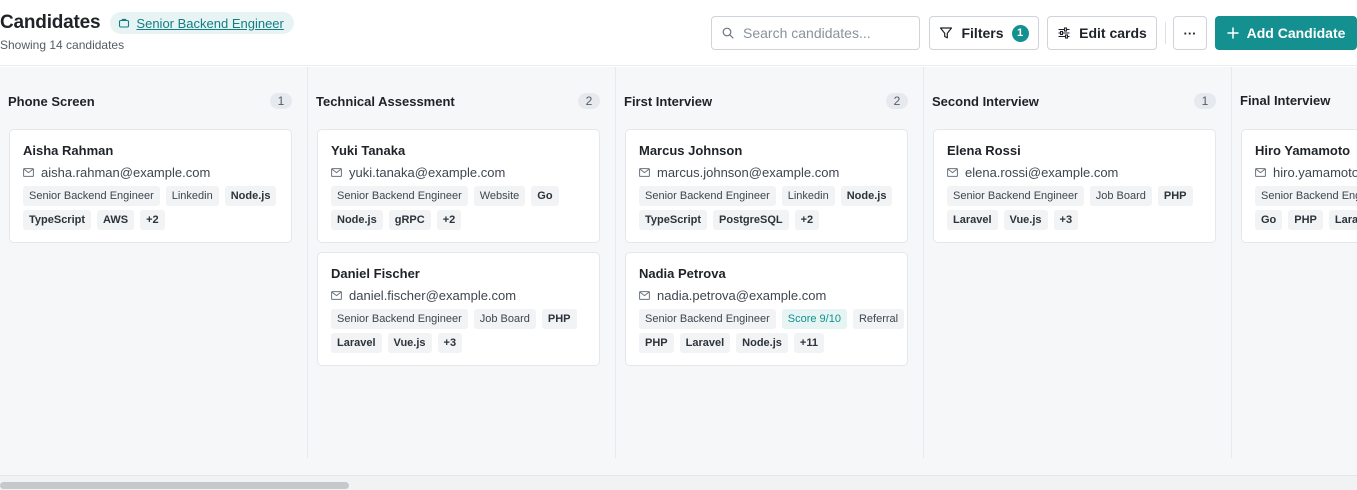  What do you see at coordinates (250, 196) in the screenshot?
I see `skill-tag: Node.js` at bounding box center [250, 196].